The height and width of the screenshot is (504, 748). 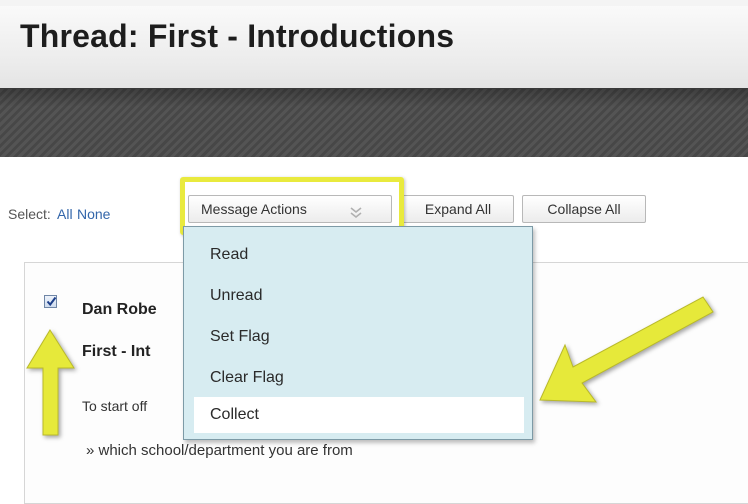 I want to click on page-title: Thread: First - Introductions, so click(x=237, y=36).